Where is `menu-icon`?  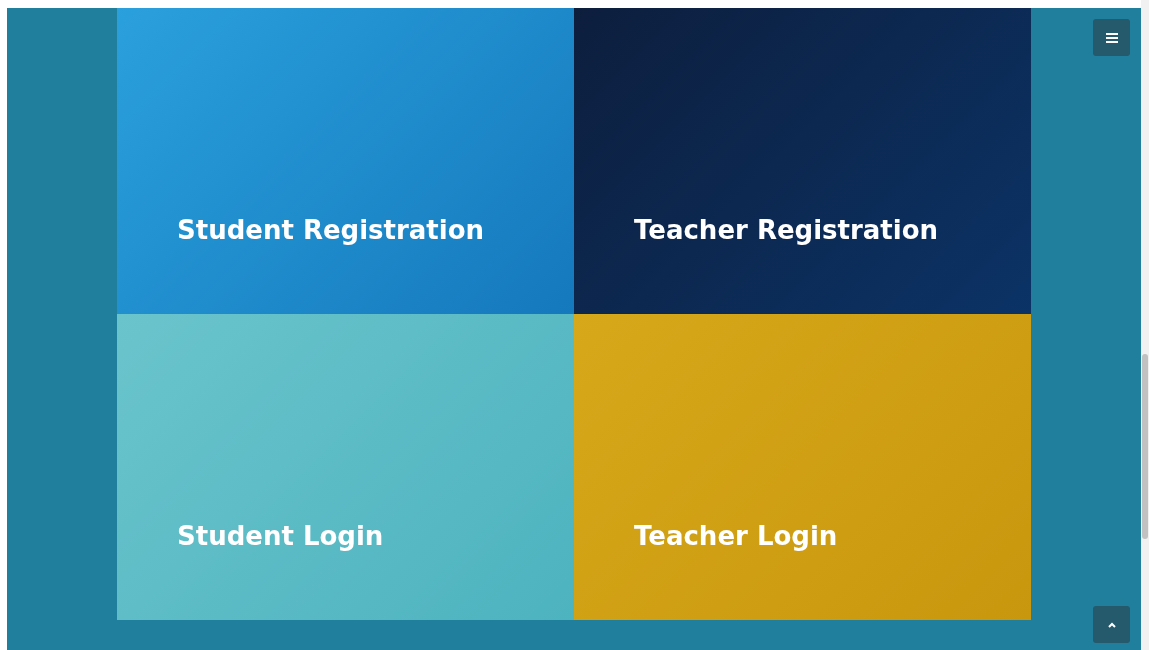 menu-icon is located at coordinates (1111, 37).